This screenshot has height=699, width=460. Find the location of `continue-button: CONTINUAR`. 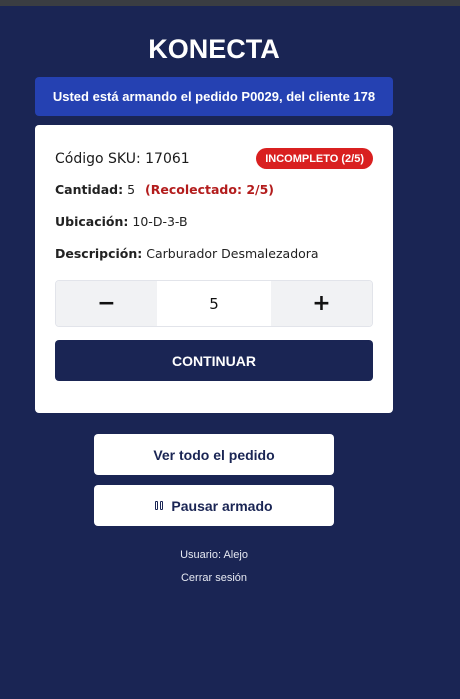

continue-button: CONTINUAR is located at coordinates (214, 360).